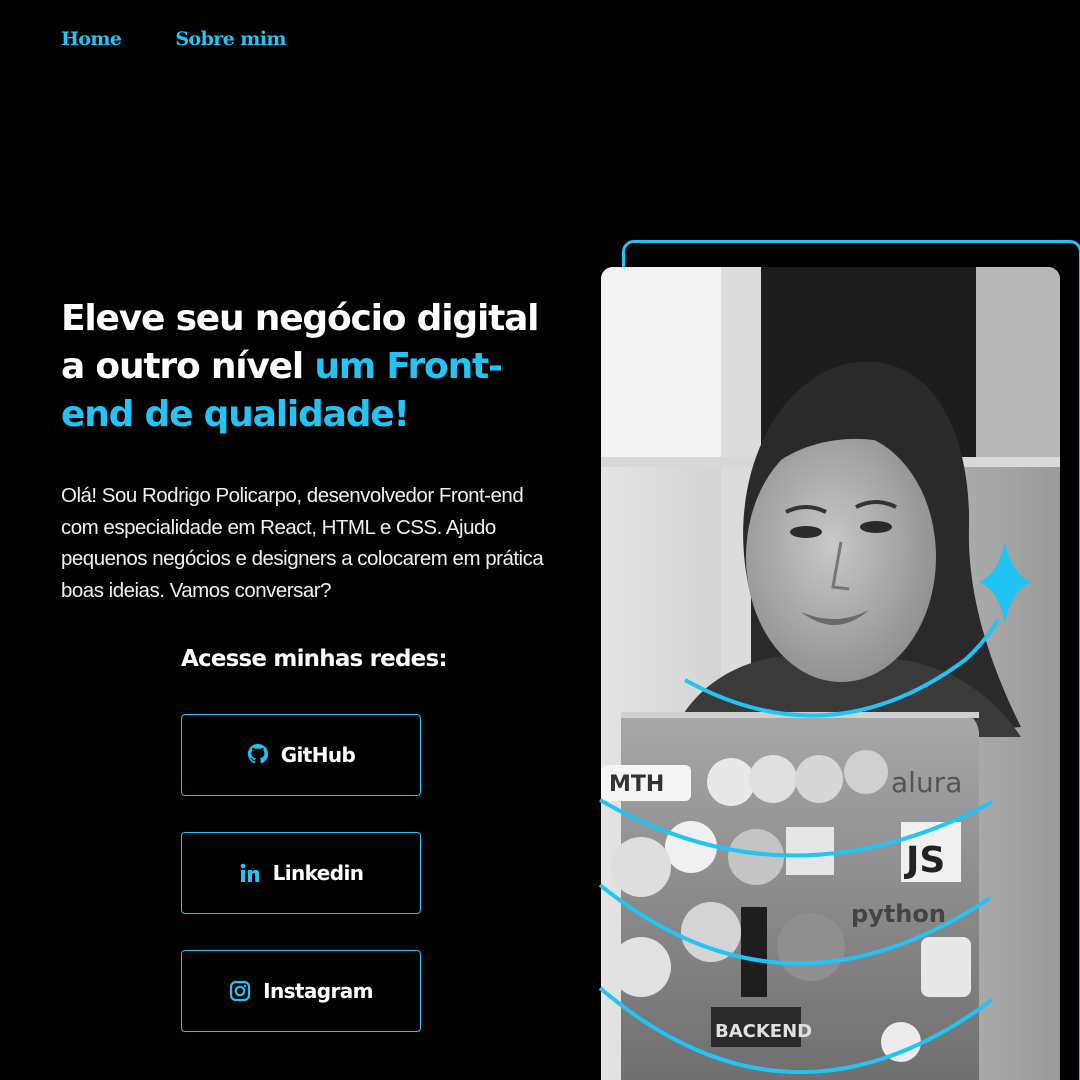 This screenshot has height=1080, width=1080. I want to click on linkedin-button: Linkedin, so click(301, 873).